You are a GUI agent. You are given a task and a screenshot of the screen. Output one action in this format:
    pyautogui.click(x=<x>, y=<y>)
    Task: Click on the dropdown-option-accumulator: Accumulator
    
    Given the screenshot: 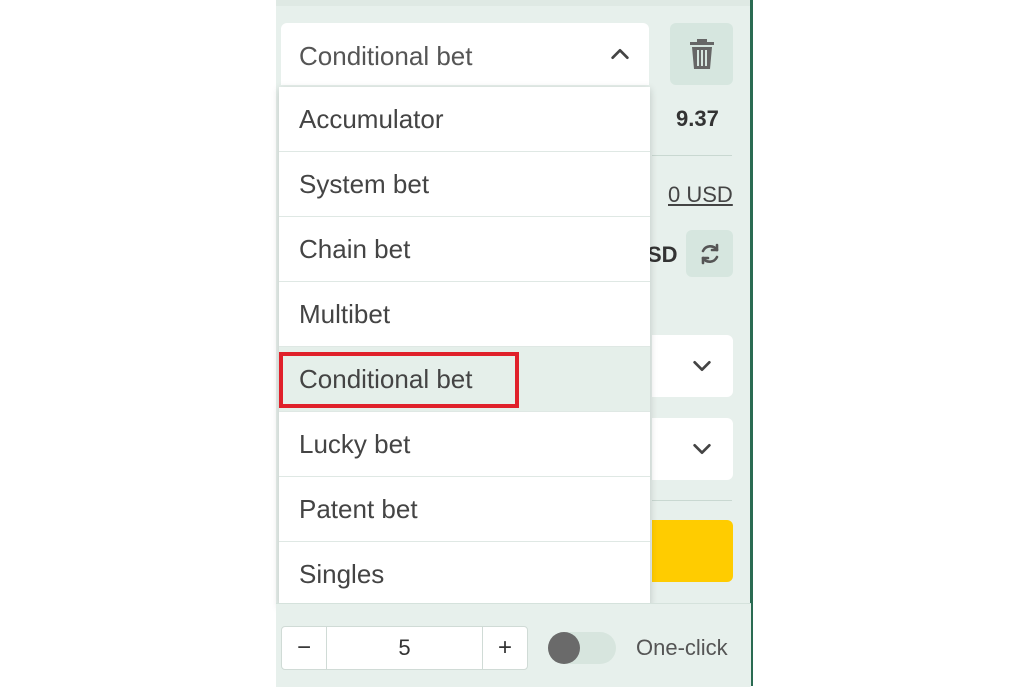 What is the action you would take?
    pyautogui.click(x=464, y=119)
    